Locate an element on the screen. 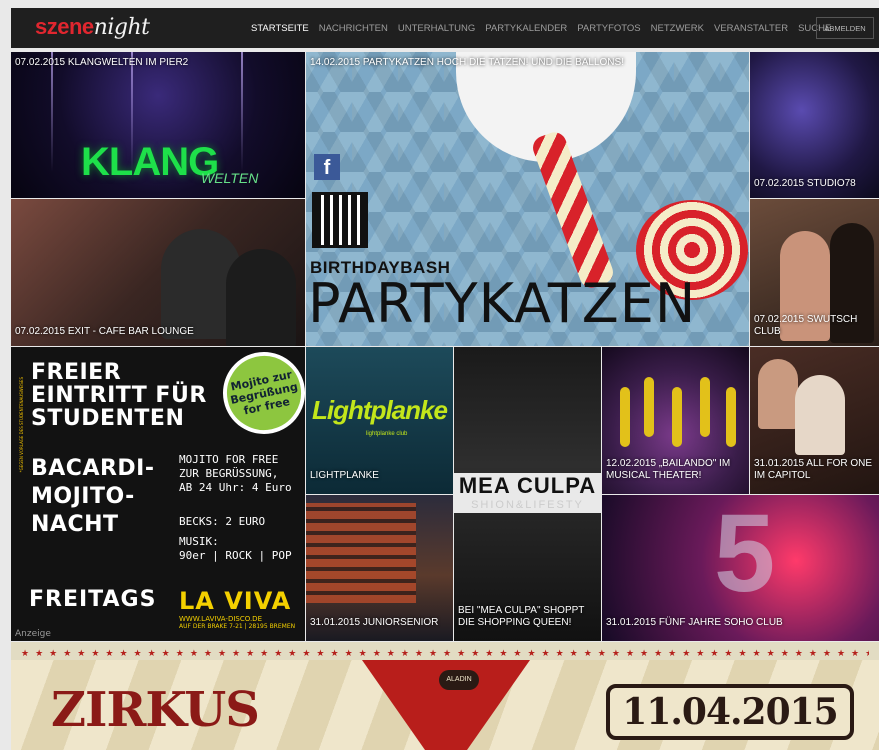  ad-mojito-badge: Mojito zur Begrüßung for free is located at coordinates (260, 394).